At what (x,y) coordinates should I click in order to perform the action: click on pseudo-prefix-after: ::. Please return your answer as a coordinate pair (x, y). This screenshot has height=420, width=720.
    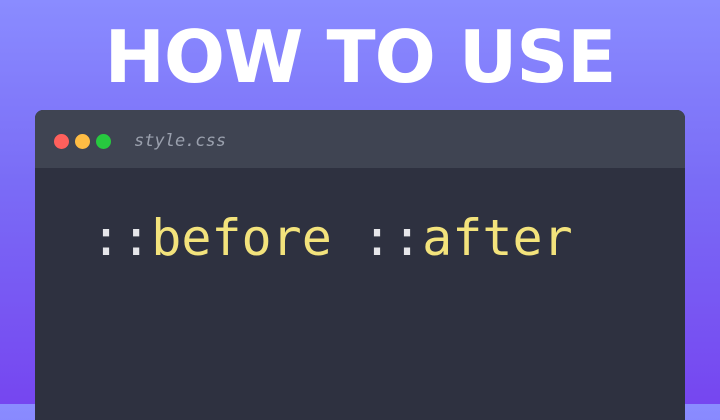
    Looking at the image, I should click on (392, 238).